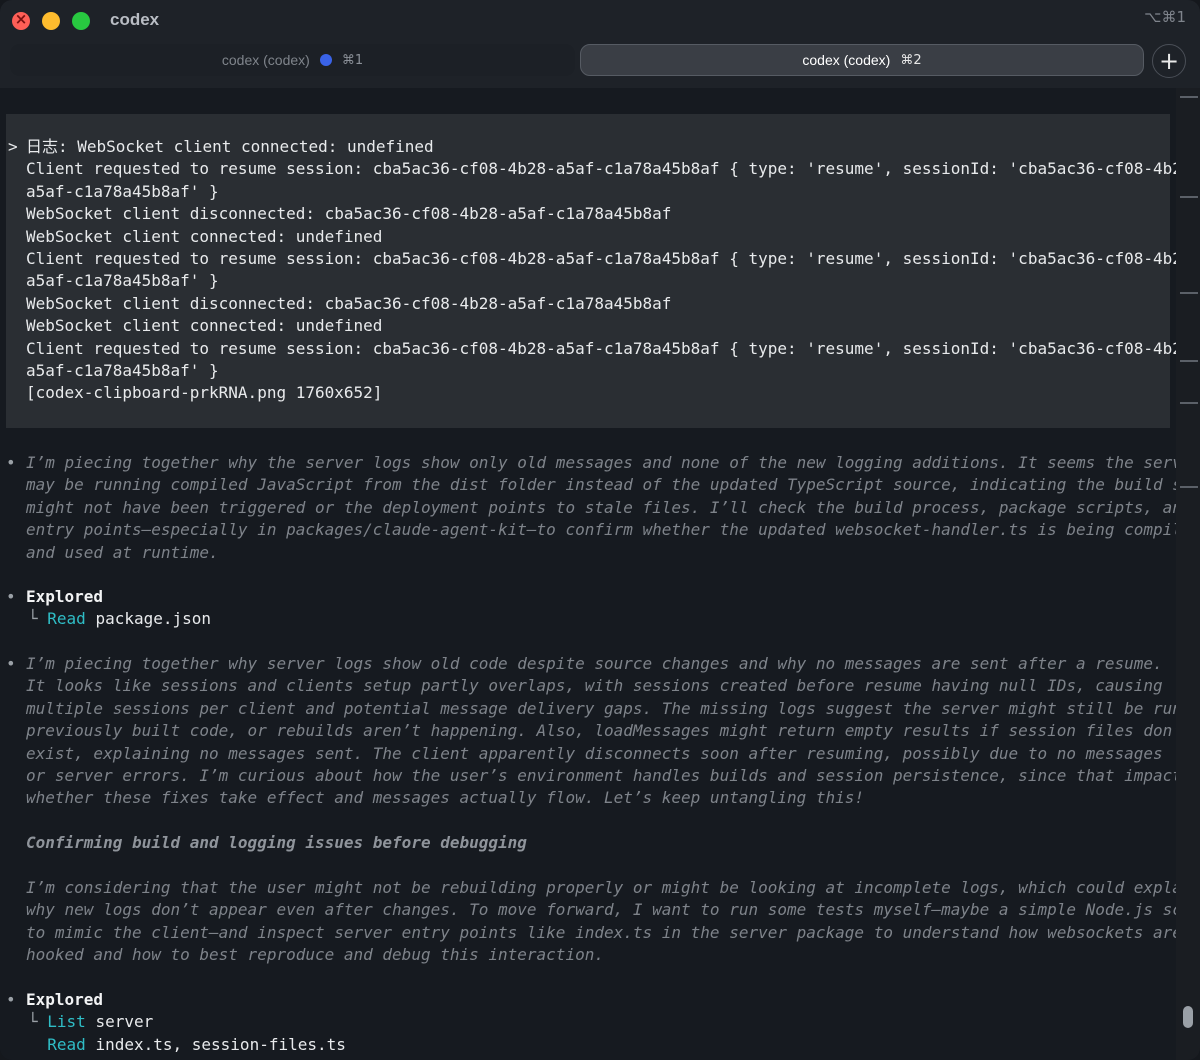 Image resolution: width=1200 pixels, height=1060 pixels. Describe the element at coordinates (51, 21) in the screenshot. I see `minimize-window-button` at that location.